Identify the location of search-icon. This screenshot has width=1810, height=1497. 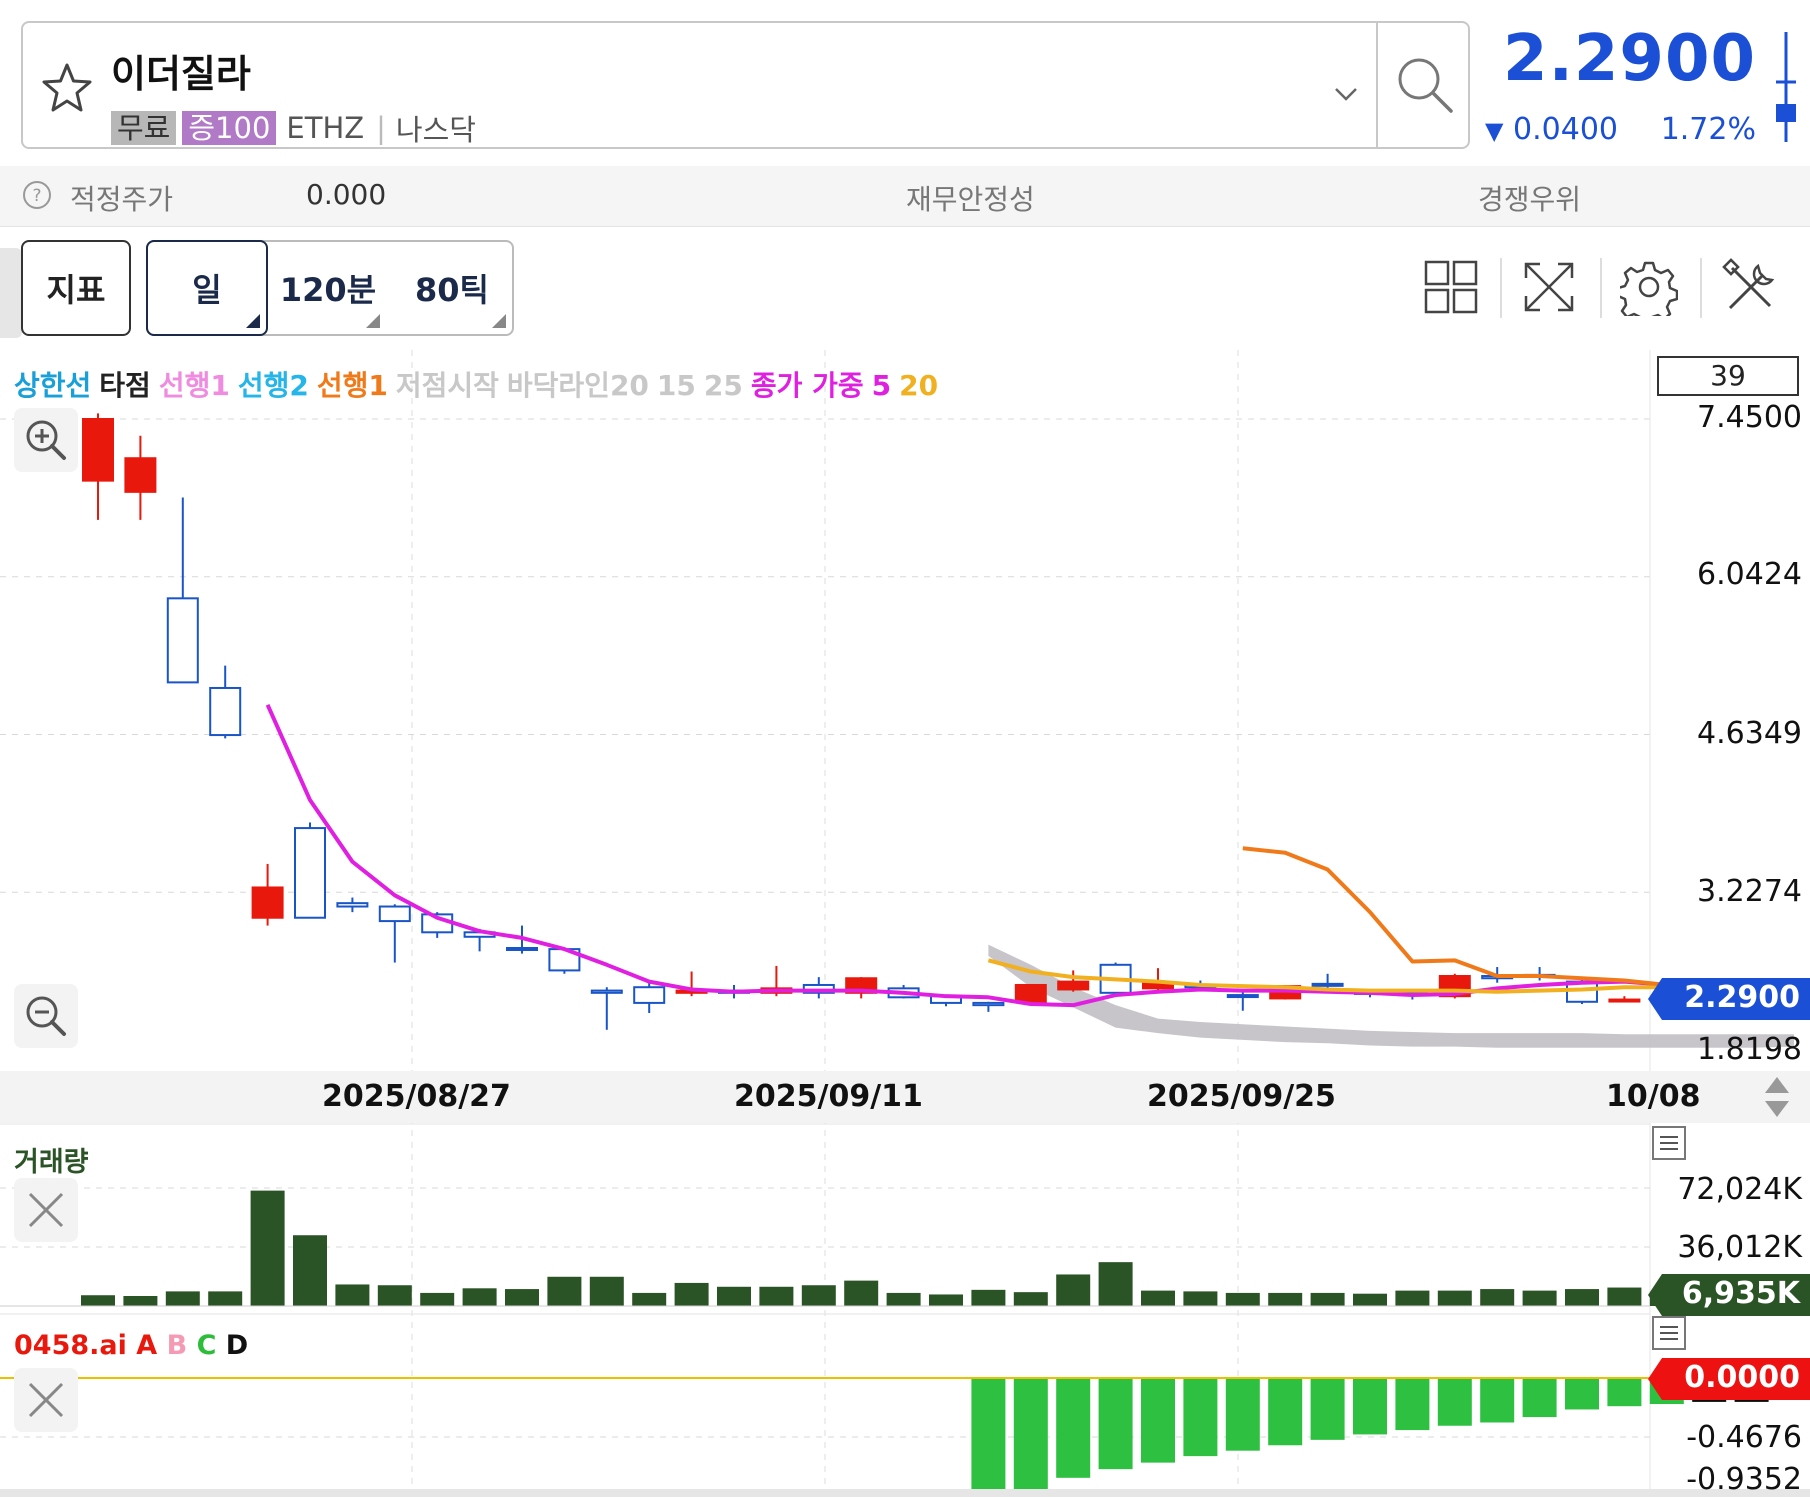
(1425, 85).